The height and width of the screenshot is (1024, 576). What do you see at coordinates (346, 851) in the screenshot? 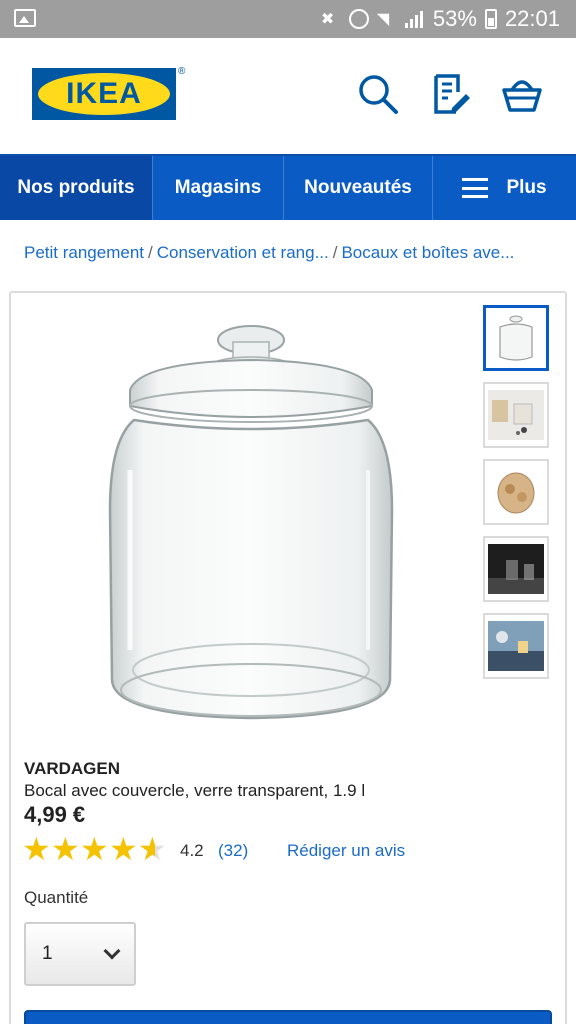
I see `write-review-link: Rédiger un avis` at bounding box center [346, 851].